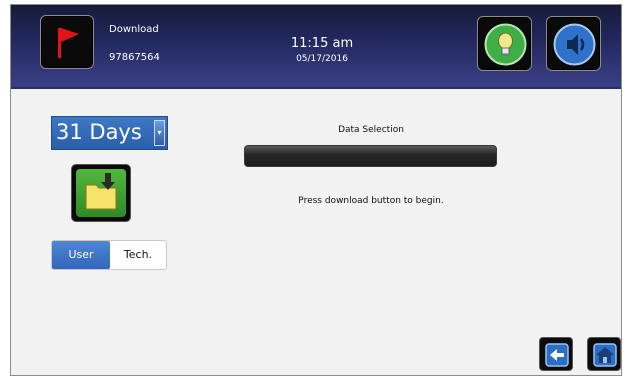 Image resolution: width=629 pixels, height=376 pixels. I want to click on user-toggle-button: User, so click(81, 255).